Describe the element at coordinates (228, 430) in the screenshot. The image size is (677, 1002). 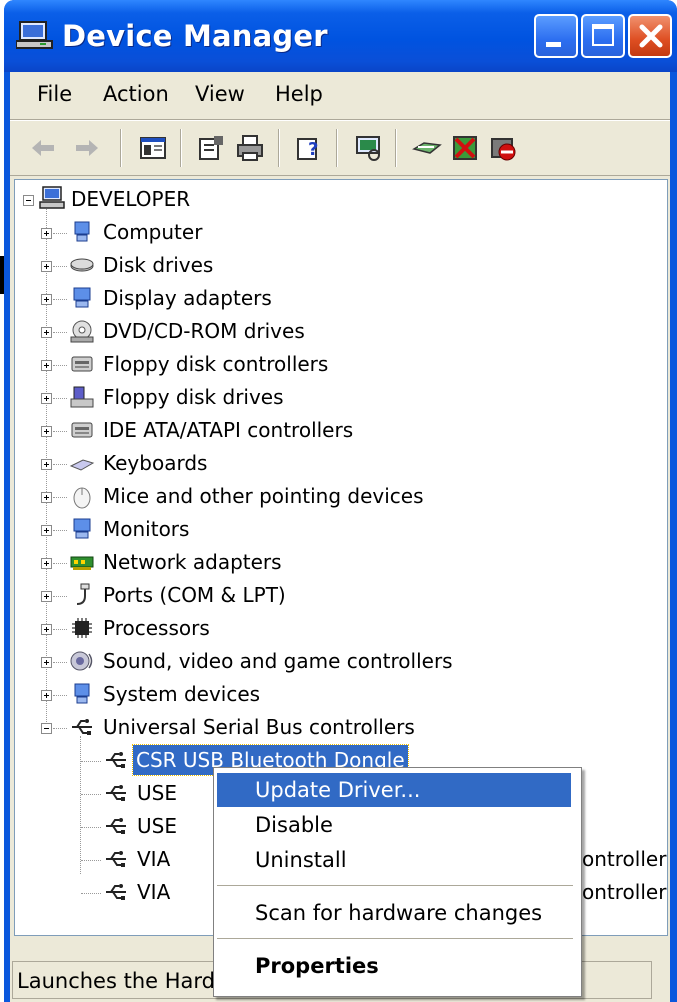
I see `tree-category-label: IDE ATA/ATAPI controllers` at that location.